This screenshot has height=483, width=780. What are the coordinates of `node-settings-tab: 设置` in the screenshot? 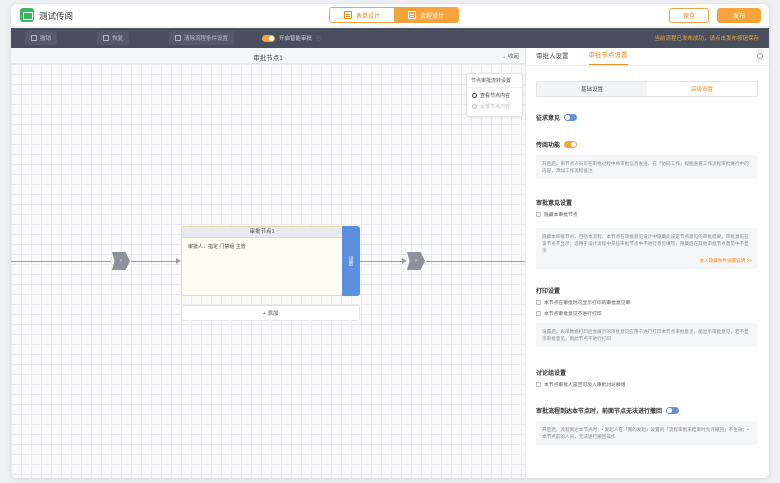 It's located at (351, 261).